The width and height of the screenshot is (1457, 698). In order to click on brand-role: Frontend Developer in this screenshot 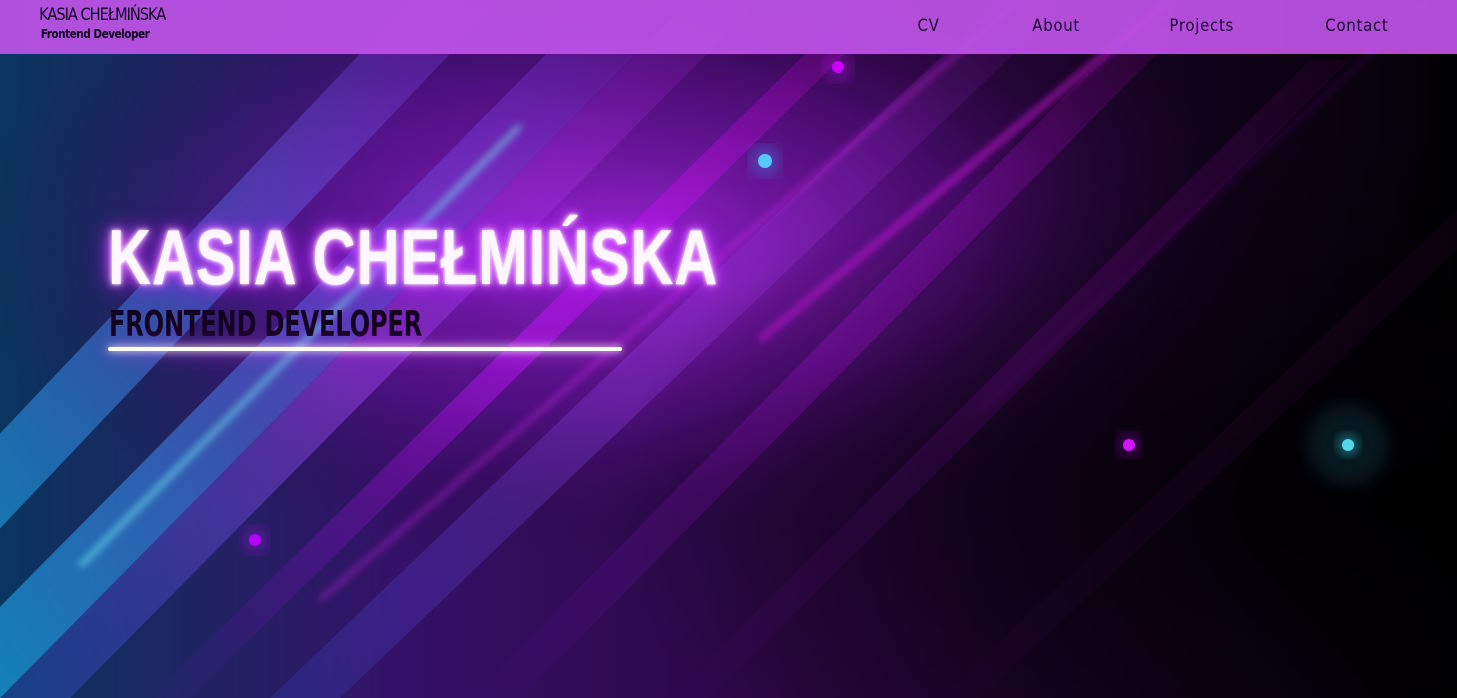, I will do `click(95, 33)`.